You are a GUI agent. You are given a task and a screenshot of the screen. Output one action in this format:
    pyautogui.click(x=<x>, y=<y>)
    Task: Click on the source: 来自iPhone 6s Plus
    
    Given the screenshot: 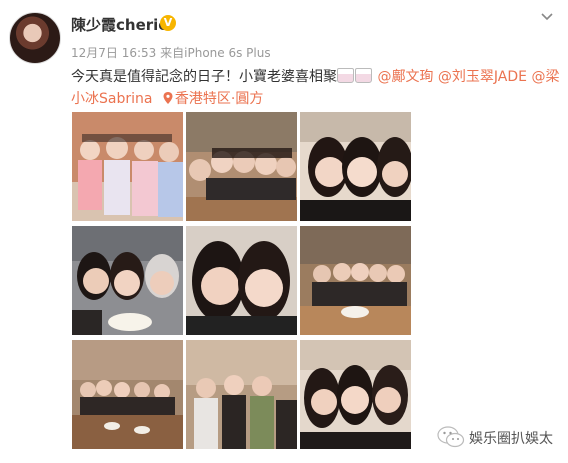 What is the action you would take?
    pyautogui.click(x=215, y=53)
    